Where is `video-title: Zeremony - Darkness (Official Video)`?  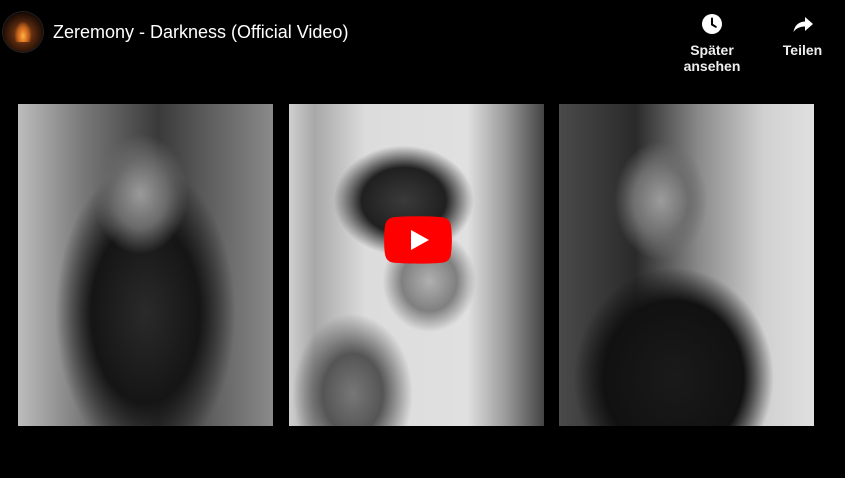
video-title: Zeremony - Darkness (Official Video) is located at coordinates (200, 32).